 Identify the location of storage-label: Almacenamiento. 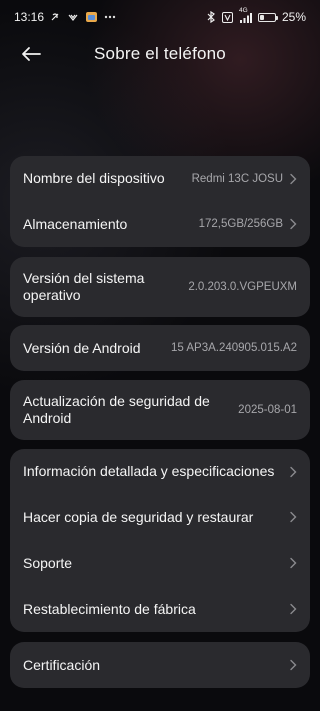
(75, 223).